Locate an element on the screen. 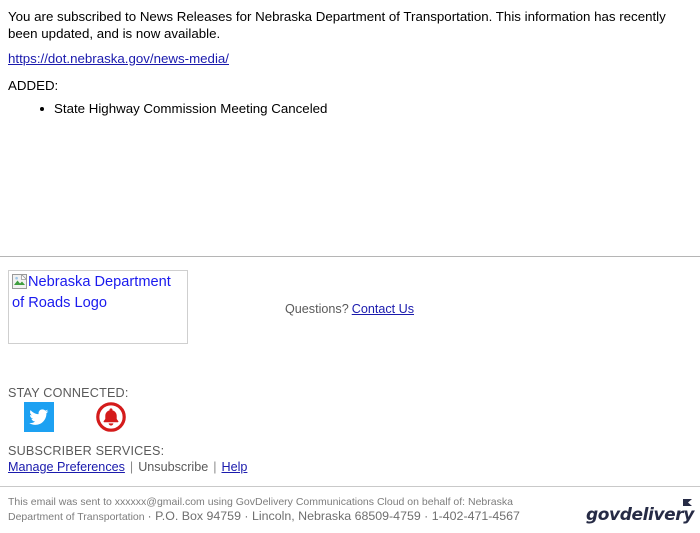 The height and width of the screenshot is (533, 700). agency-logo-alt-text: Nebraska Department of Roads Logo is located at coordinates (91, 292).